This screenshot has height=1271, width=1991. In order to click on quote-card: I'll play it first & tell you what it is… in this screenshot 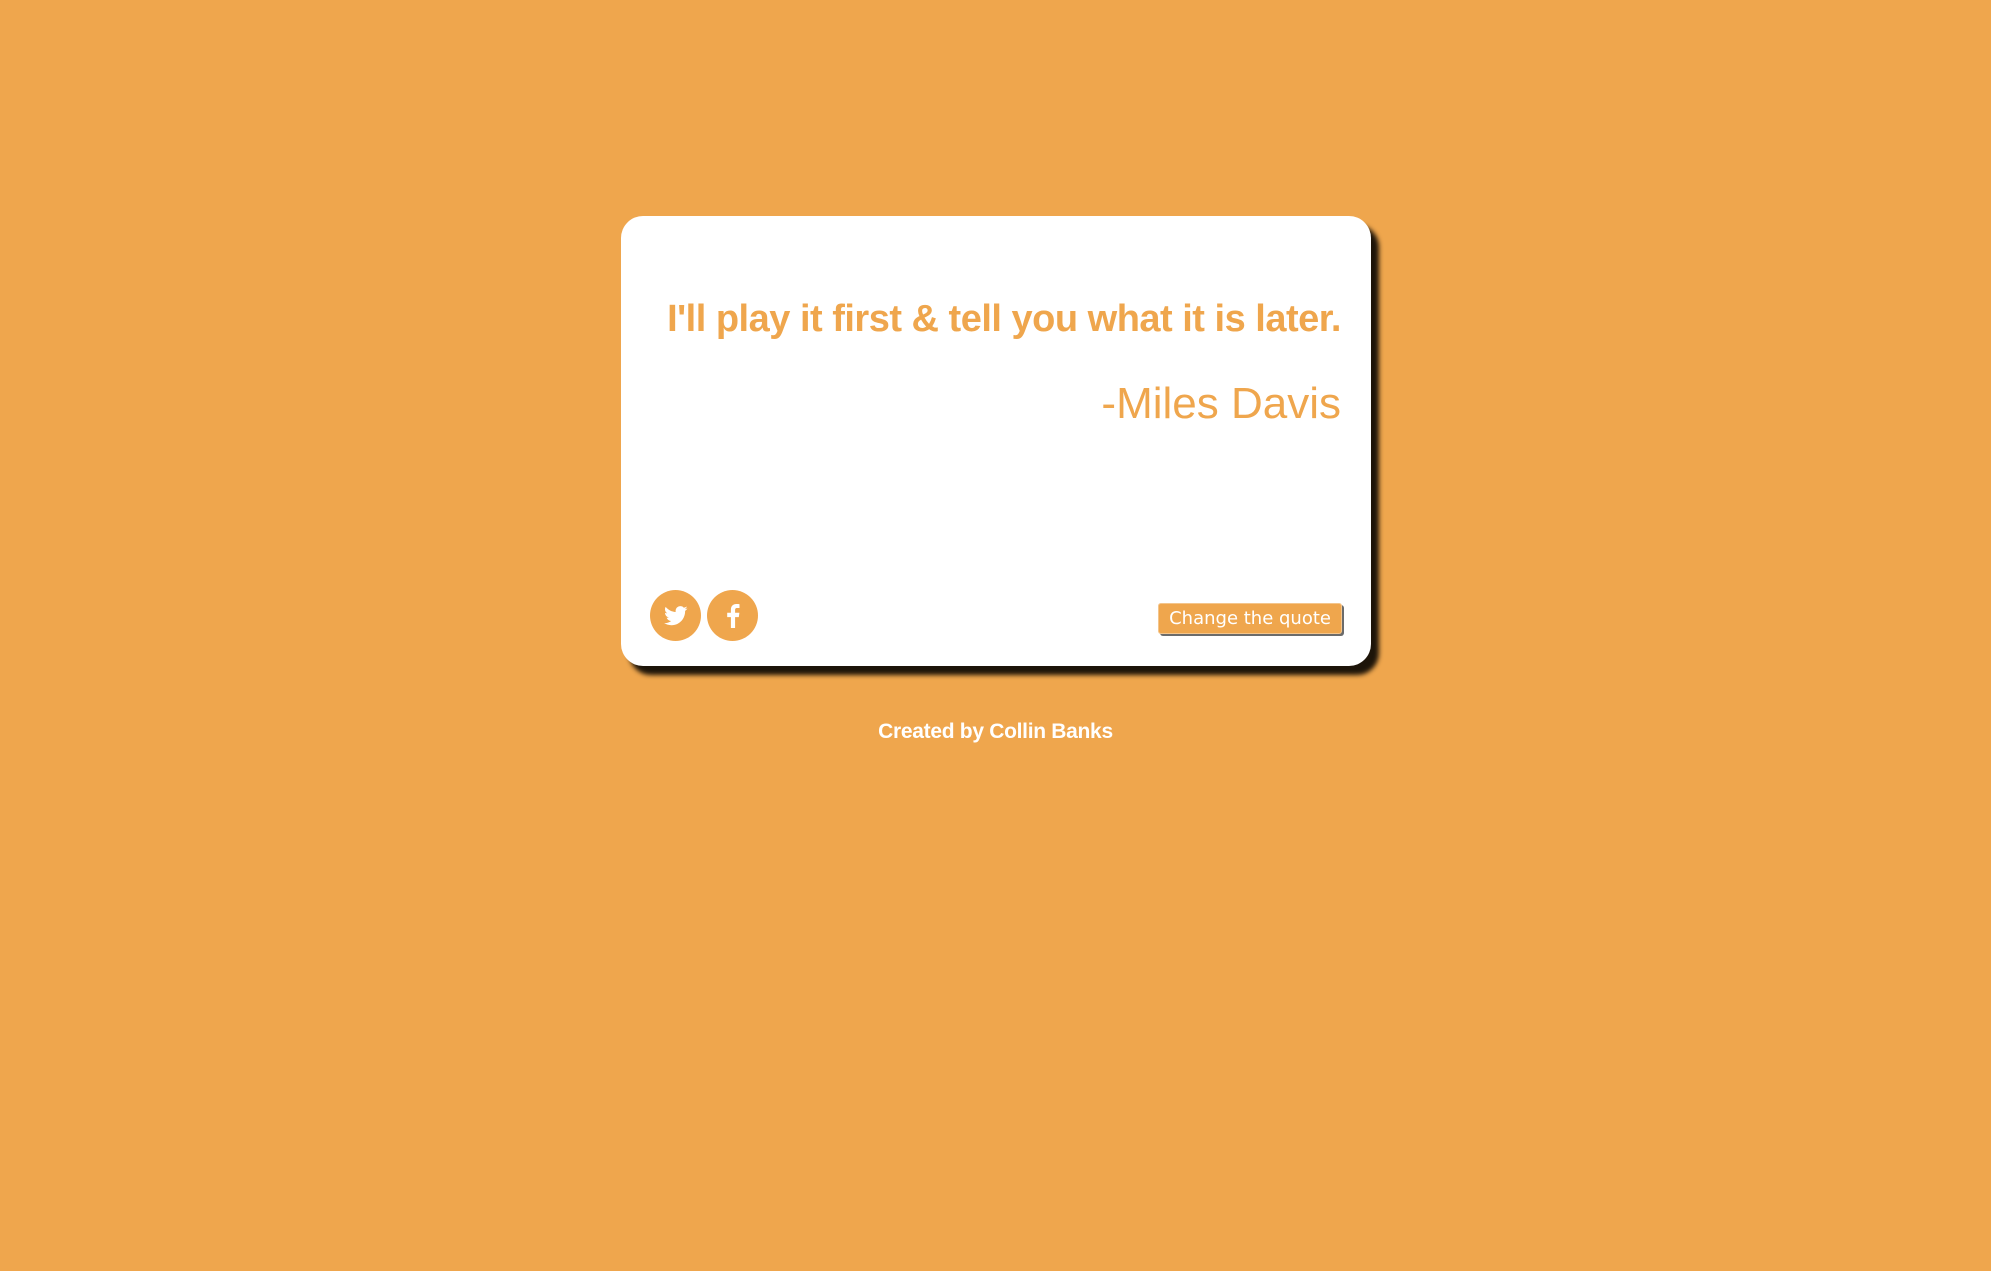, I will do `click(996, 441)`.